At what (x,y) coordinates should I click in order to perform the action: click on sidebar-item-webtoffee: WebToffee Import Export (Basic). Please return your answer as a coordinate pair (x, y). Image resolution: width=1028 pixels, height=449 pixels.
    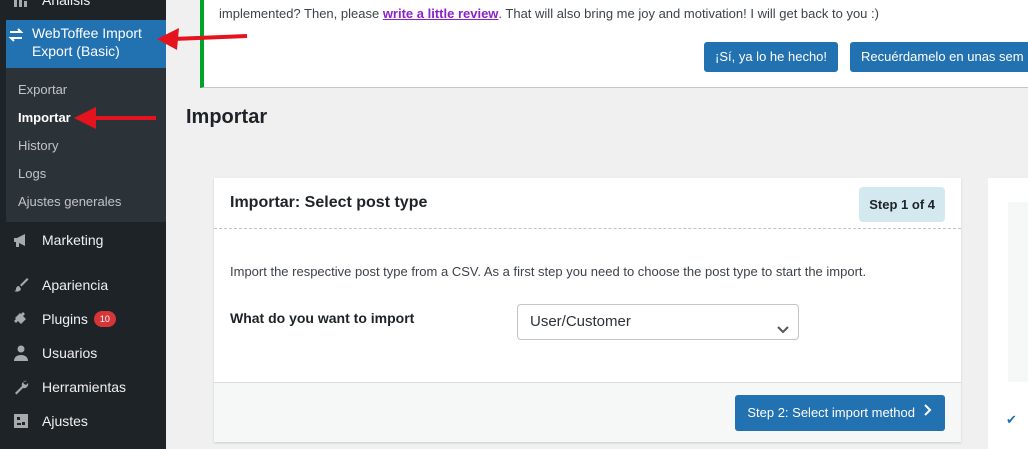
    Looking at the image, I should click on (86, 44).